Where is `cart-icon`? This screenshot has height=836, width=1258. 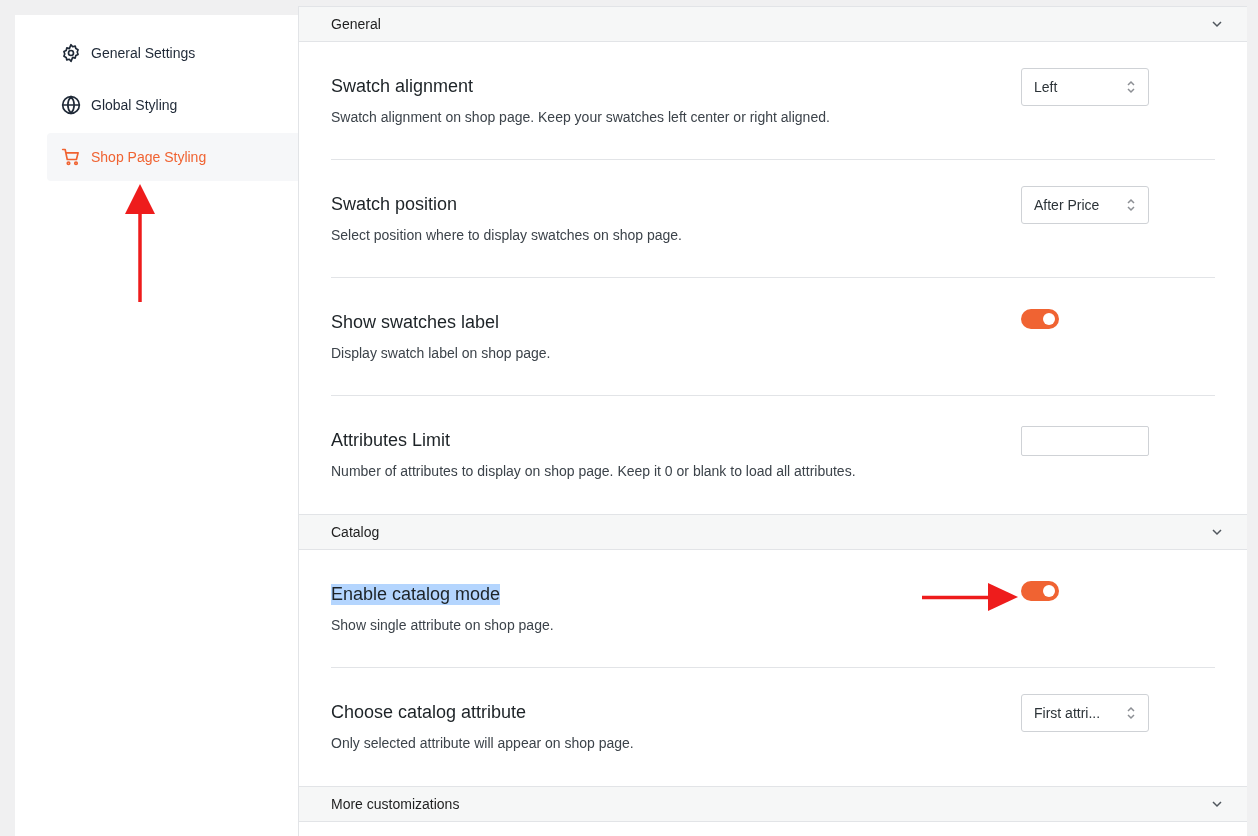
cart-icon is located at coordinates (71, 157).